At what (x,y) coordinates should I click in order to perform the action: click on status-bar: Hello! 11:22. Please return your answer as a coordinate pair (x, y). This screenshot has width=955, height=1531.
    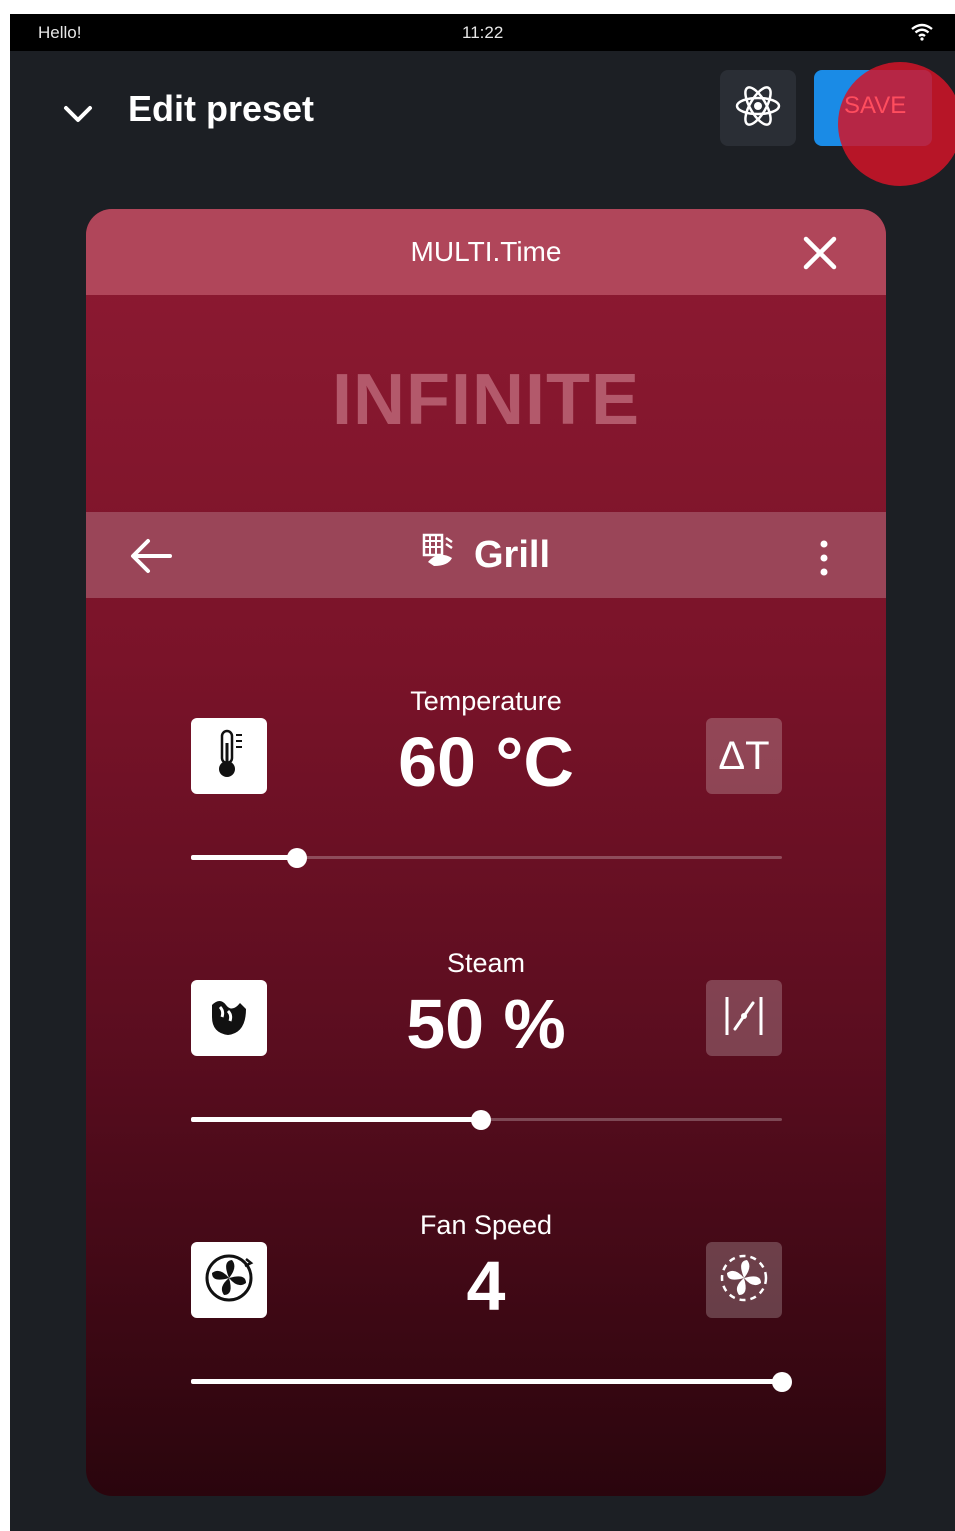
    Looking at the image, I should click on (482, 32).